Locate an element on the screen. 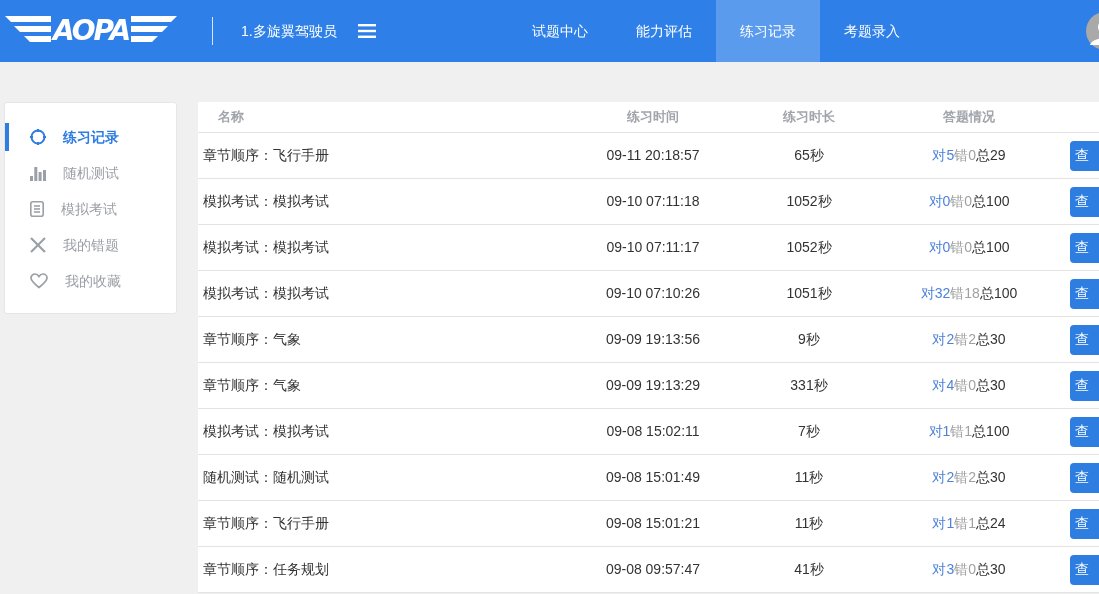 The image size is (1099, 594). column-header: 答题情况 is located at coordinates (969, 117).